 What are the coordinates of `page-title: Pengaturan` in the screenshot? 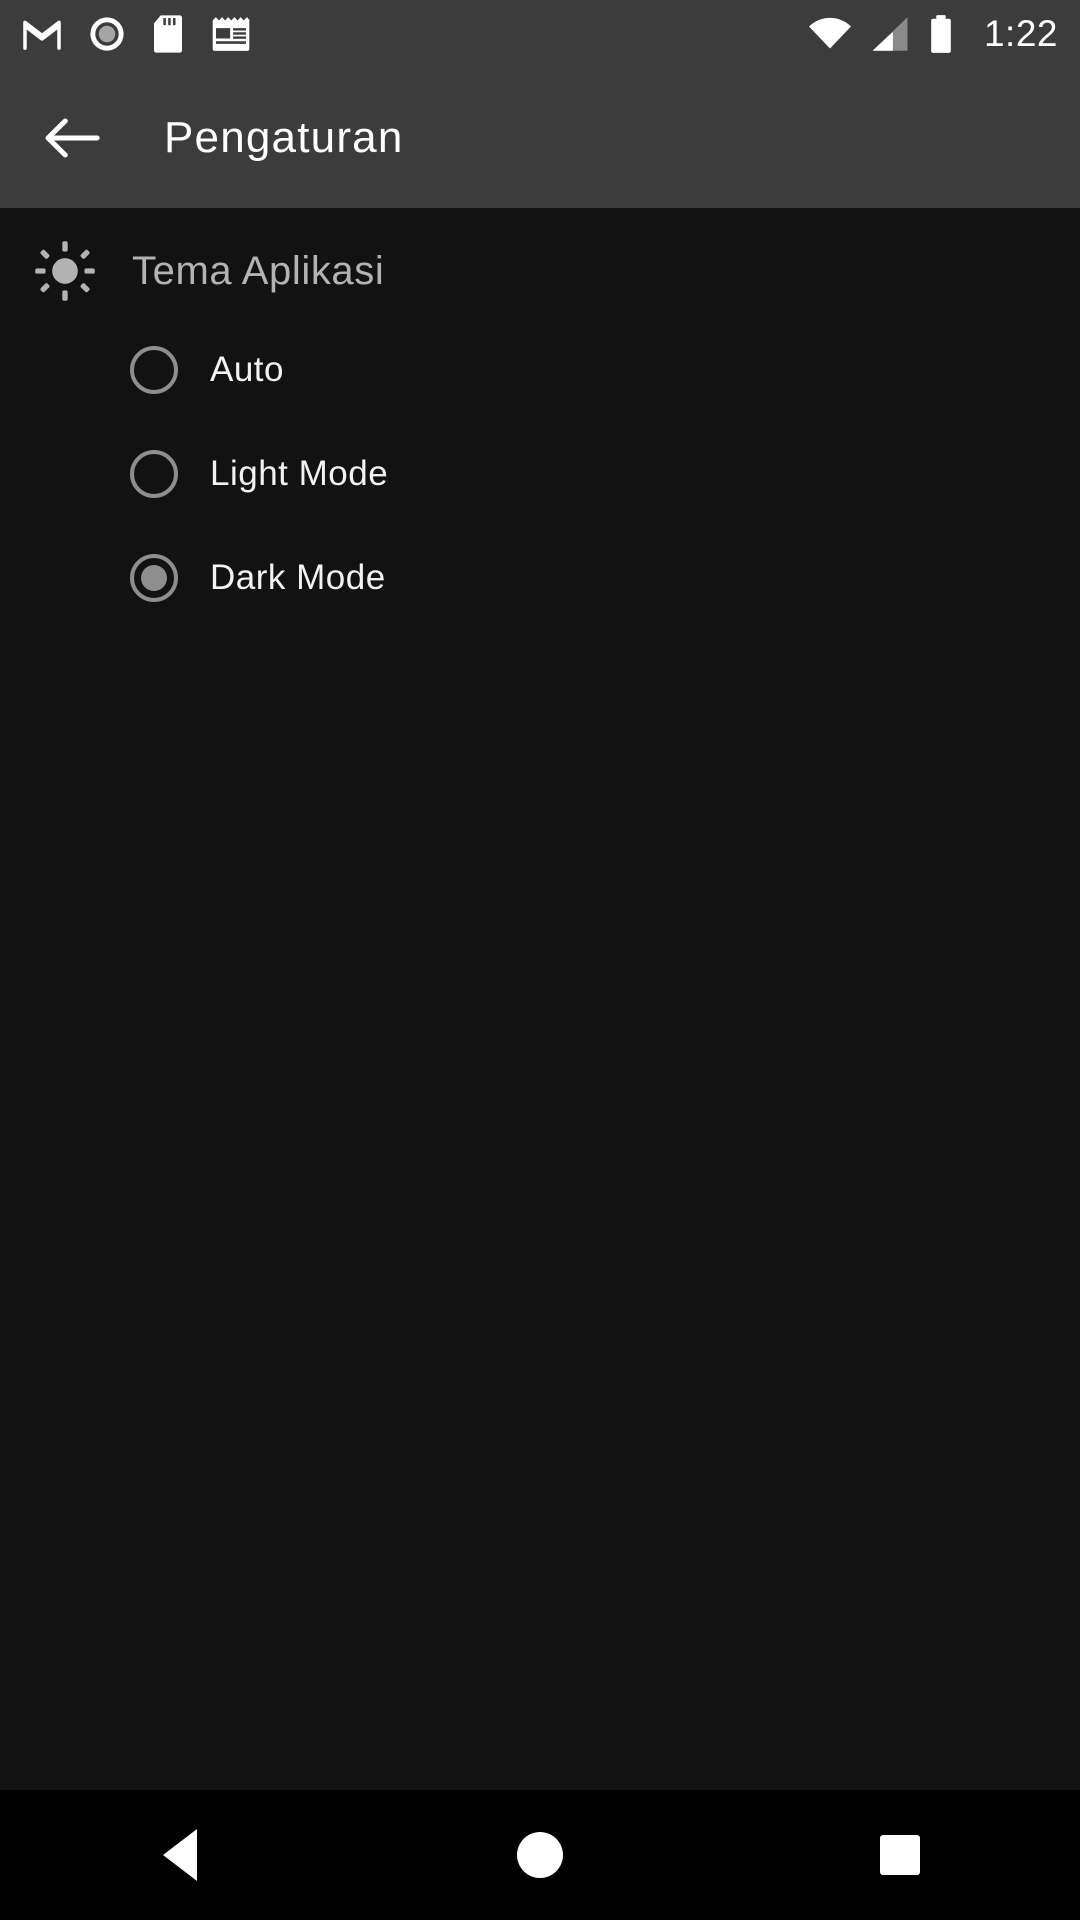 It's located at (284, 137).